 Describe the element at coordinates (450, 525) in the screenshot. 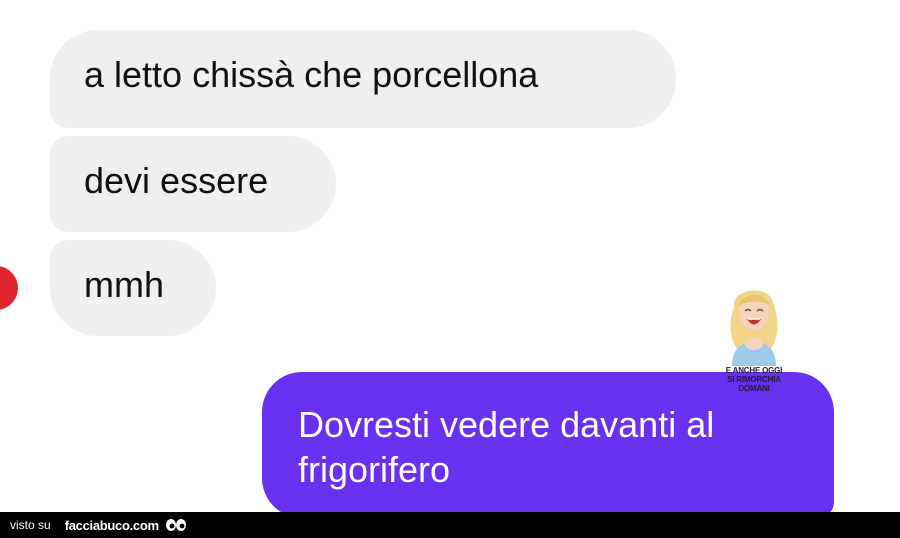

I see `footer-bar: visto su facciabuco.com` at that location.